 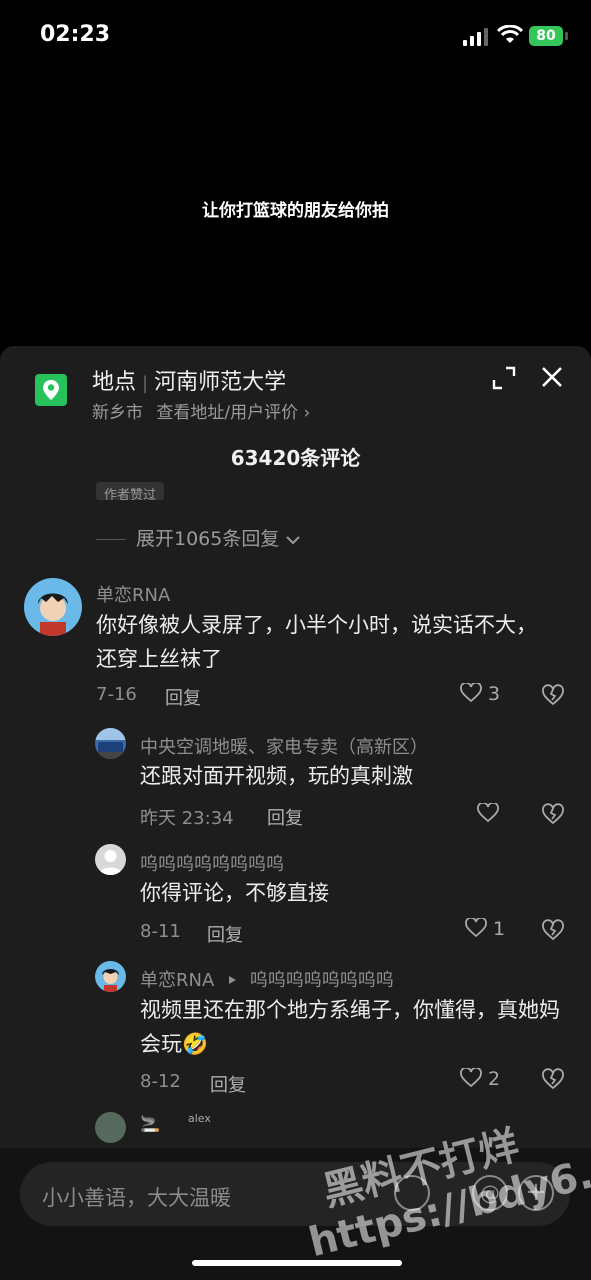 What do you see at coordinates (234, 893) in the screenshot?
I see `comment-text: 你得评论，不够直接` at bounding box center [234, 893].